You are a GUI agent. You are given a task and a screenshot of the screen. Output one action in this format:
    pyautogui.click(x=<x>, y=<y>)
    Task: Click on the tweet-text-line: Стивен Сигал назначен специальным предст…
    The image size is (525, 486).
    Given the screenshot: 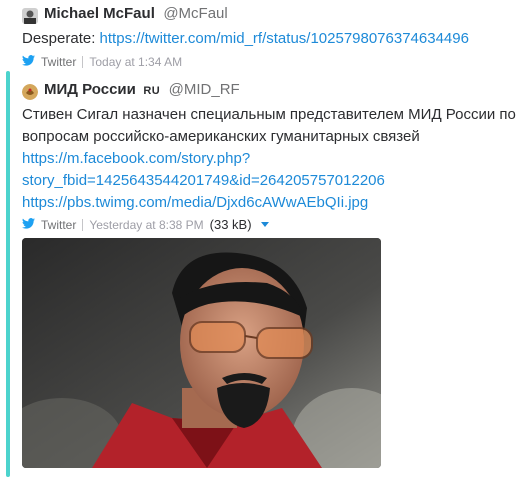 What is the action you would take?
    pyautogui.click(x=269, y=114)
    